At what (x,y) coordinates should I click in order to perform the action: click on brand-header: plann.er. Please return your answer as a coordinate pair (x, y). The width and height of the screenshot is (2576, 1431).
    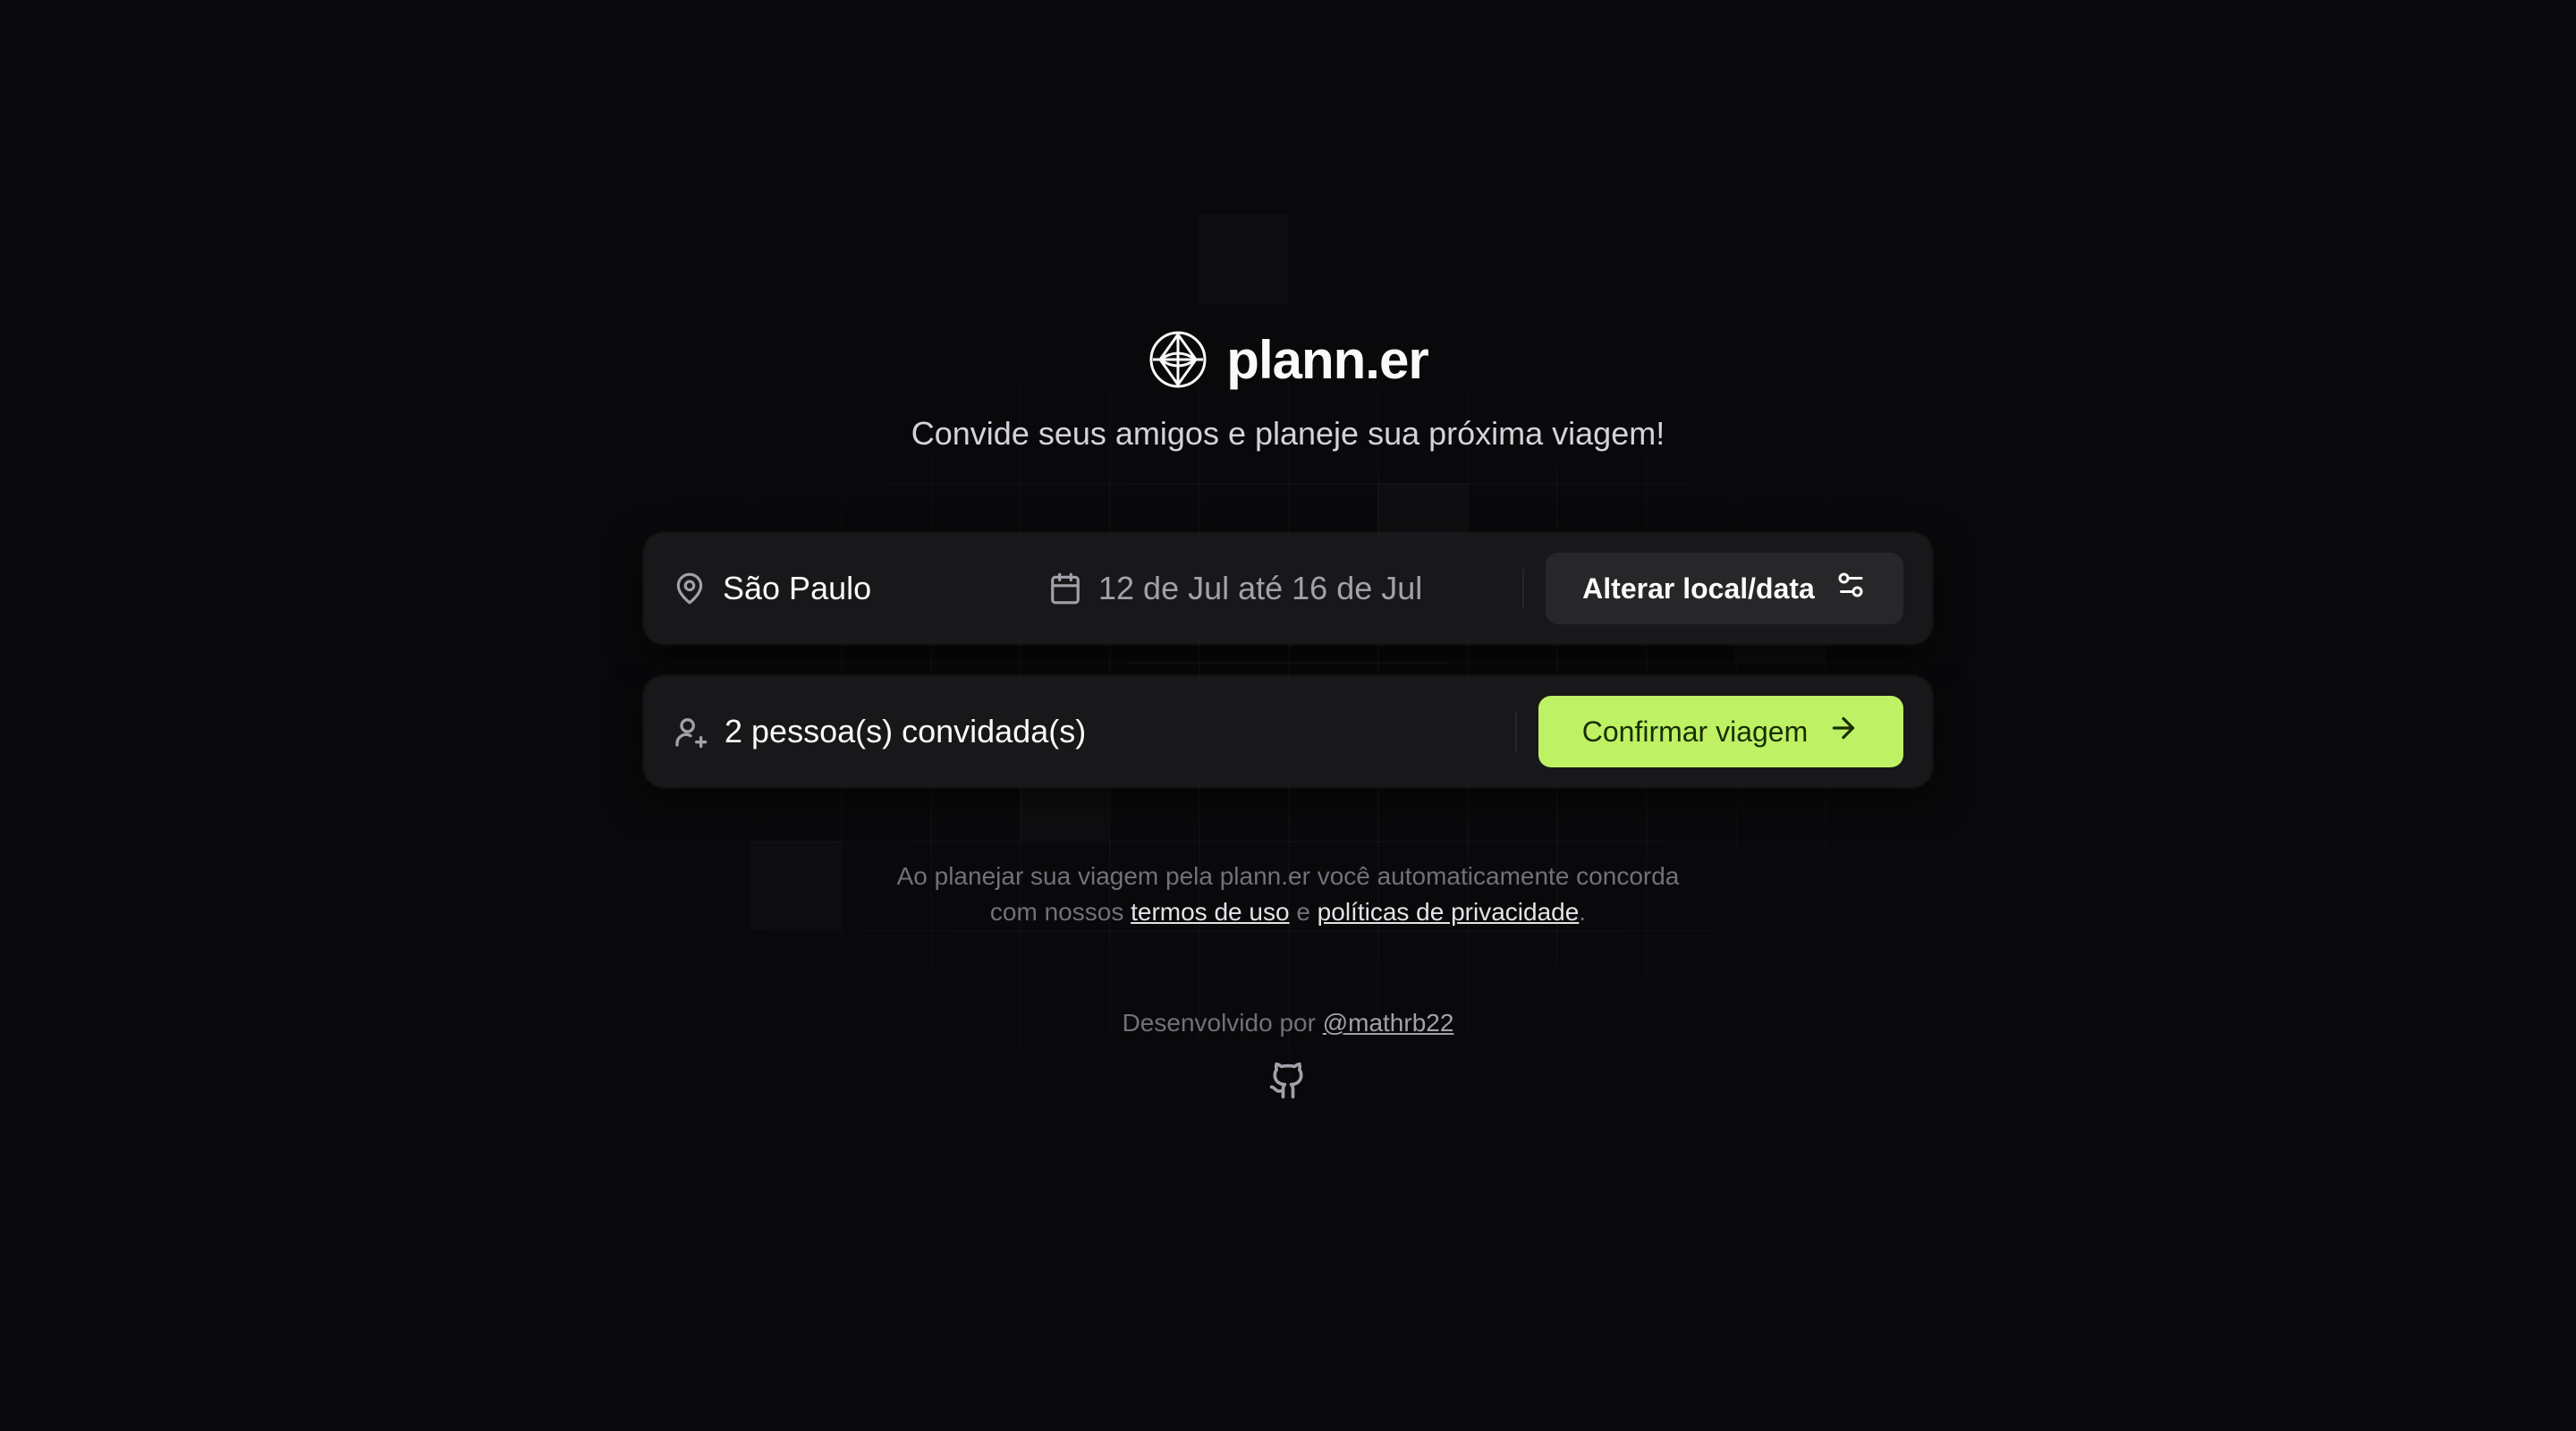
    Looking at the image, I should click on (1288, 360).